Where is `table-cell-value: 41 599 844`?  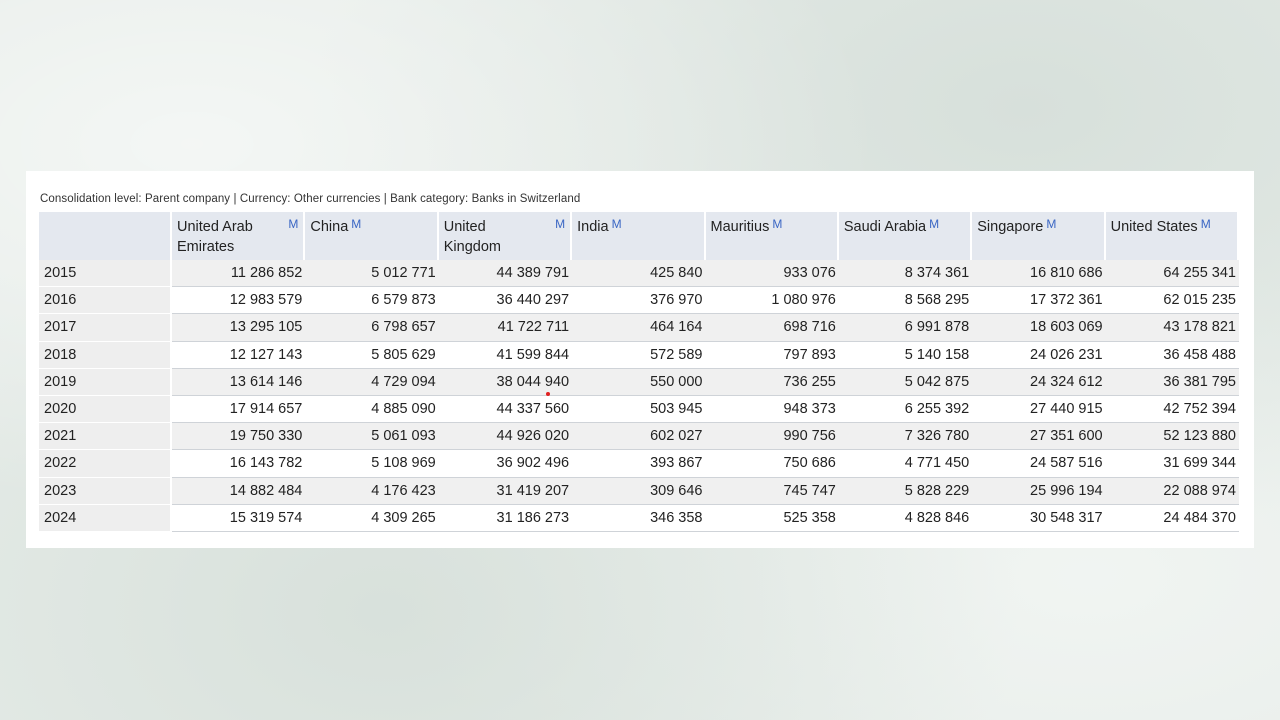
table-cell-value: 41 599 844 is located at coordinates (505, 355).